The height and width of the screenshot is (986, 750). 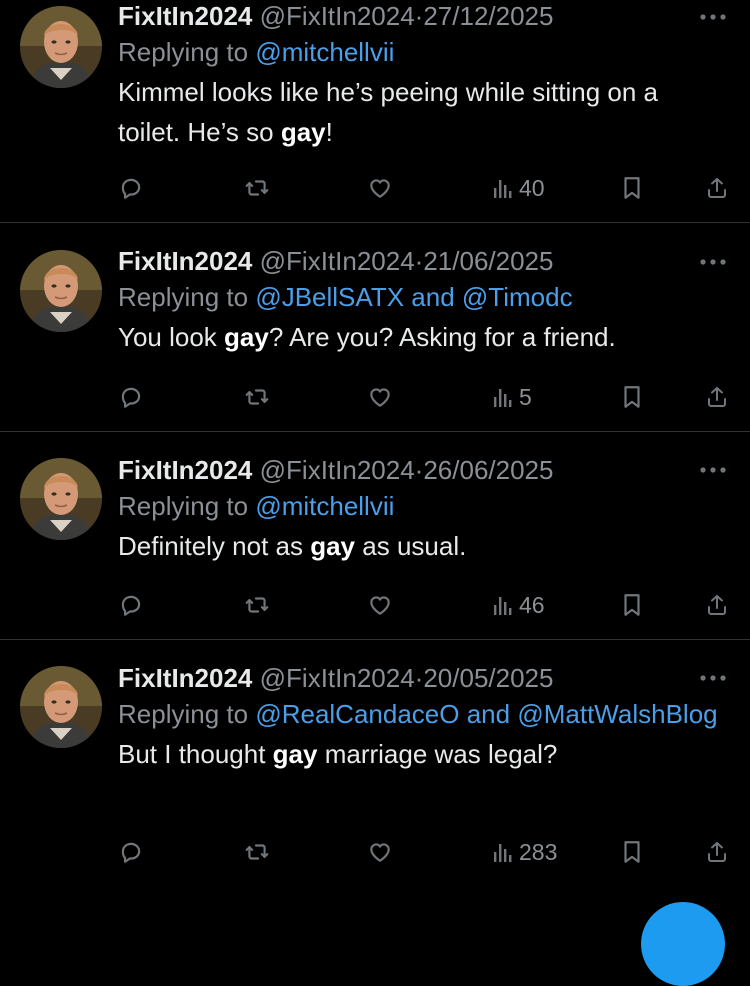 I want to click on tweet-actions: 46, so click(x=375, y=605).